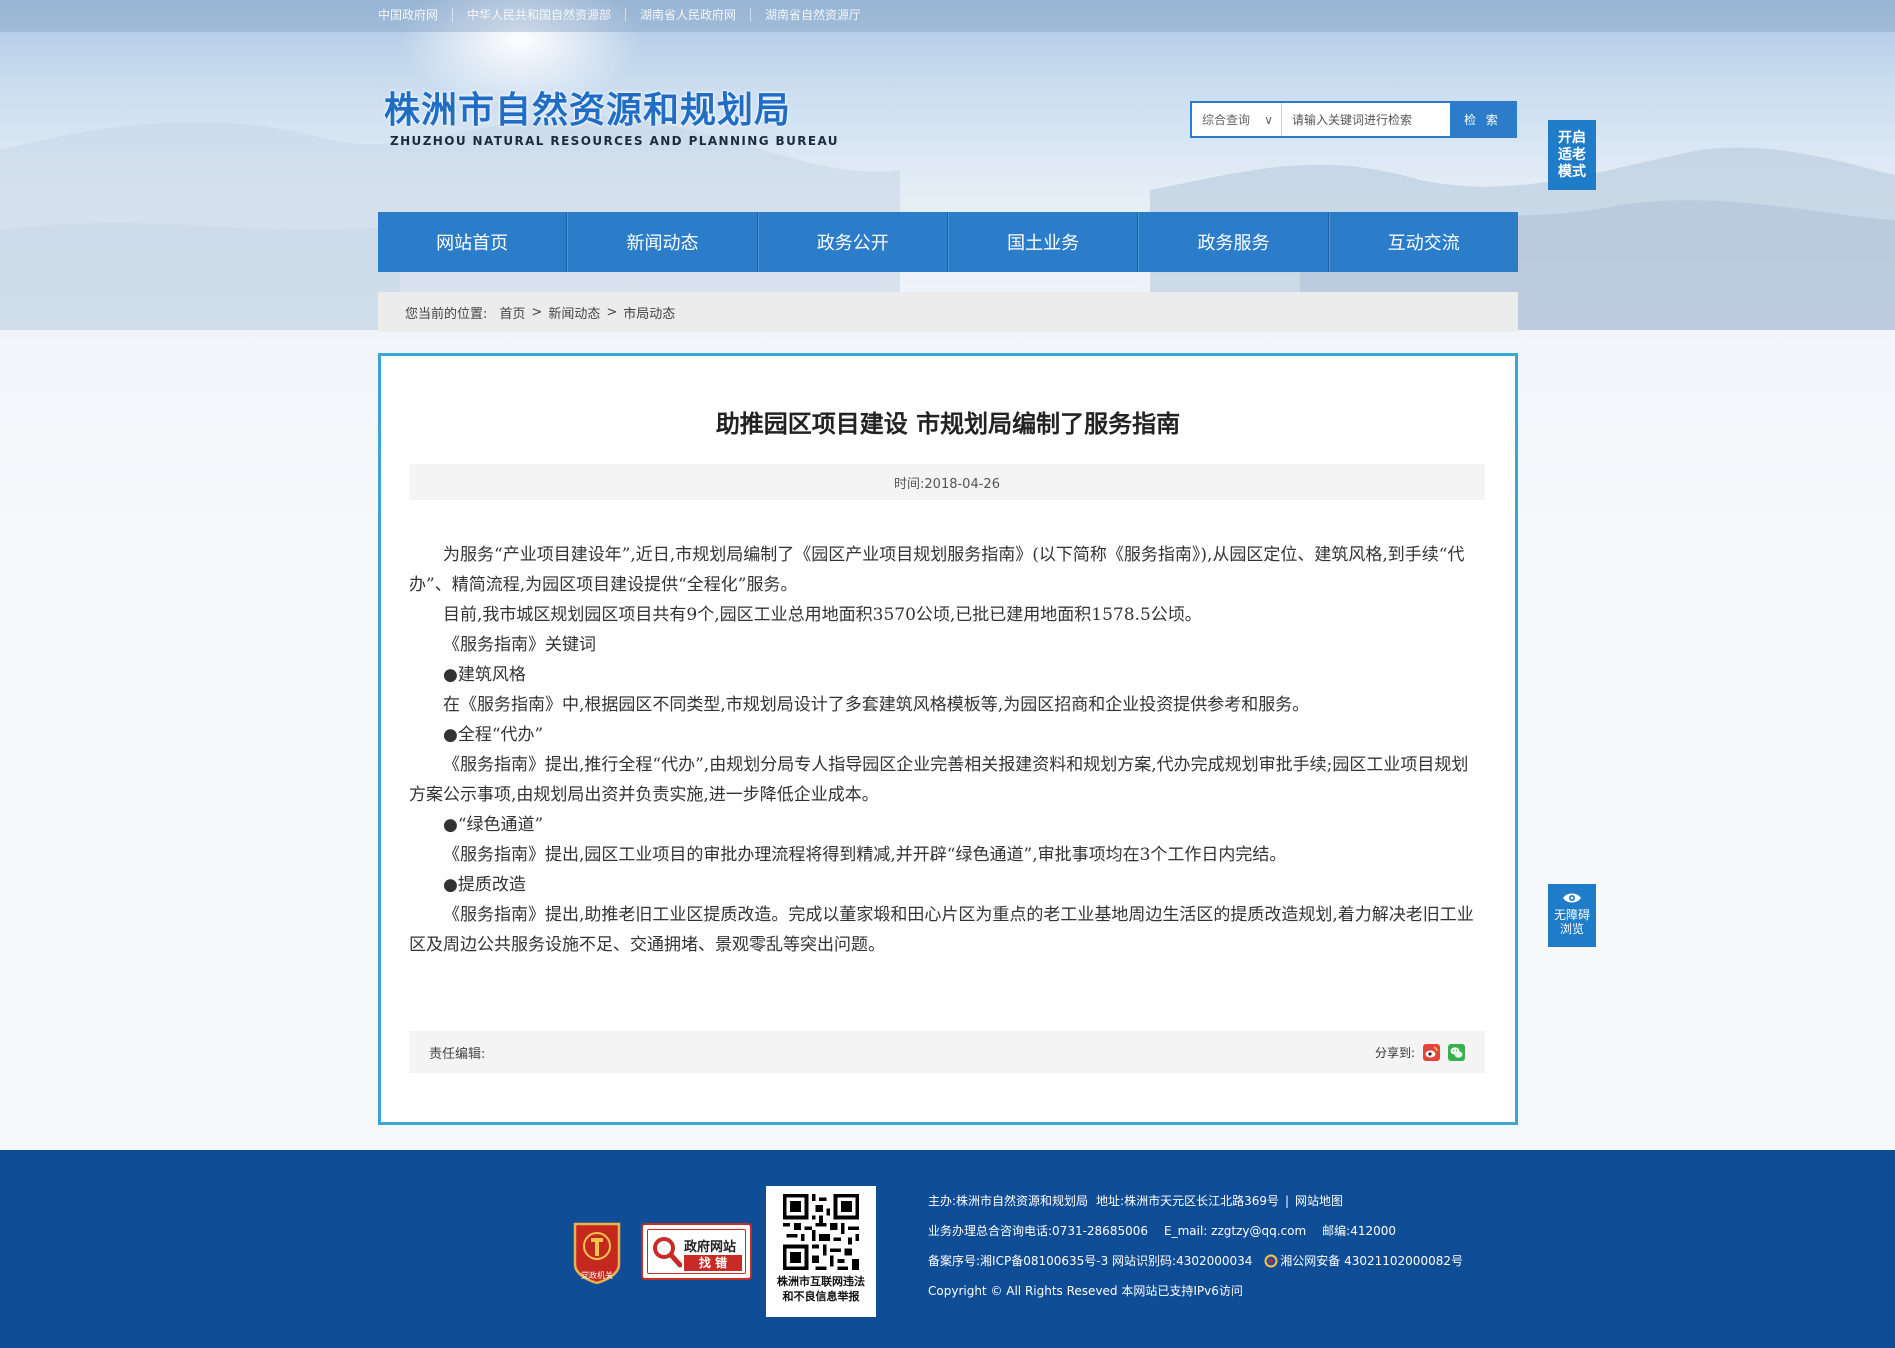  I want to click on footer-email: E_mail: zzgtzy@qq.com, so click(1235, 1231).